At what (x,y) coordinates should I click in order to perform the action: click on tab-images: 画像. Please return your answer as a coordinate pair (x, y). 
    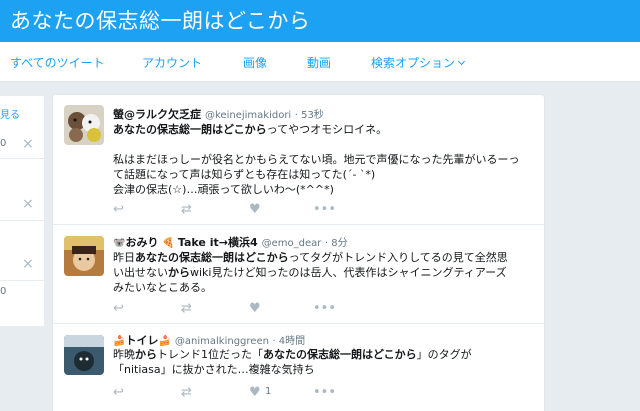
    Looking at the image, I should click on (255, 62).